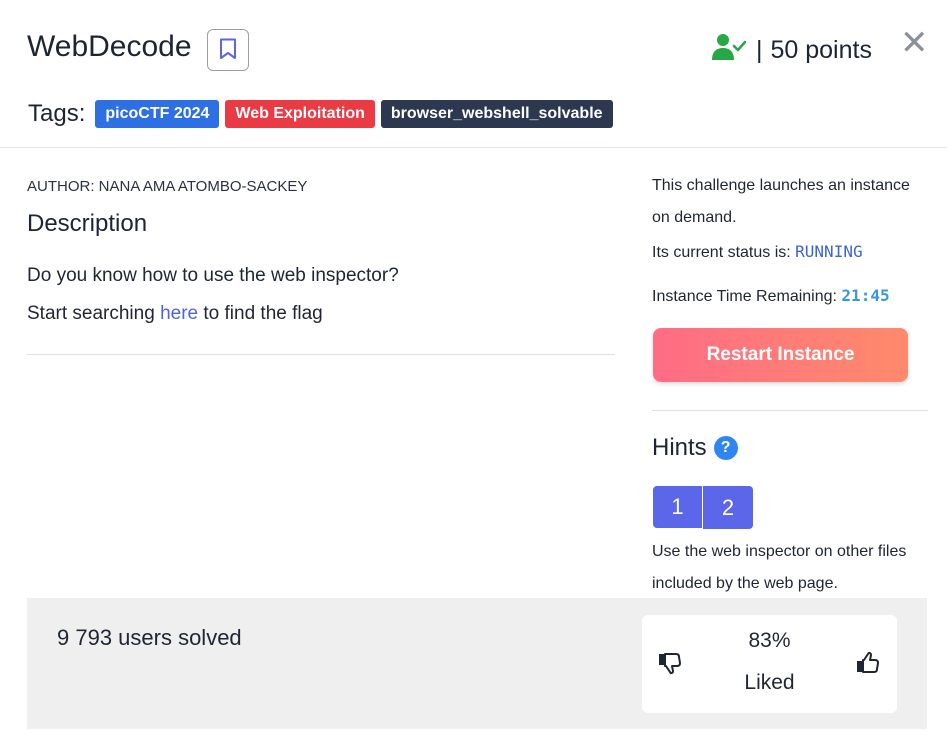  What do you see at coordinates (109, 46) in the screenshot?
I see `challenge-title: WebDecode` at bounding box center [109, 46].